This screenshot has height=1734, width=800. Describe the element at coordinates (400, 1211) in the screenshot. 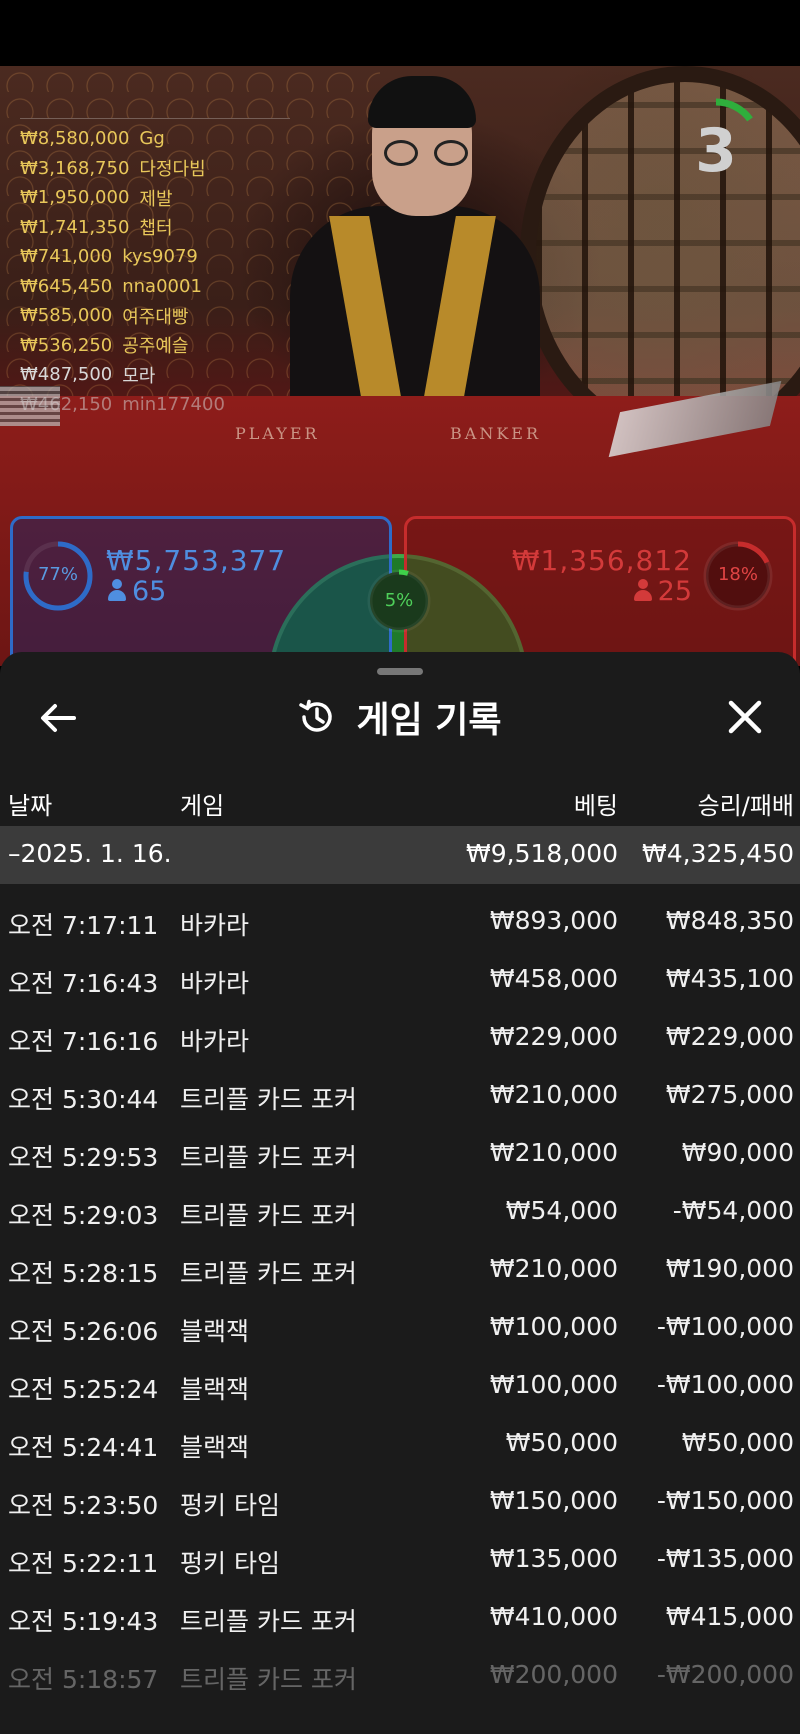

I see `history-row: 오전 5:29:03 트리플 카드 포커 ₩54,000 -₩54,000` at that location.